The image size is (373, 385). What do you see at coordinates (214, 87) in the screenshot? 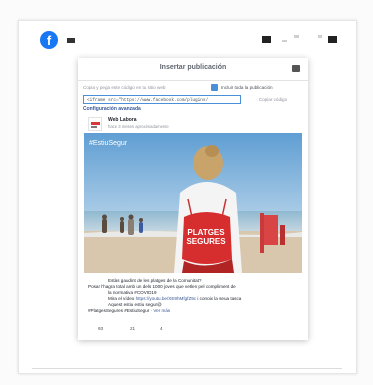
I see `include-full-post-checkbox` at bounding box center [214, 87].